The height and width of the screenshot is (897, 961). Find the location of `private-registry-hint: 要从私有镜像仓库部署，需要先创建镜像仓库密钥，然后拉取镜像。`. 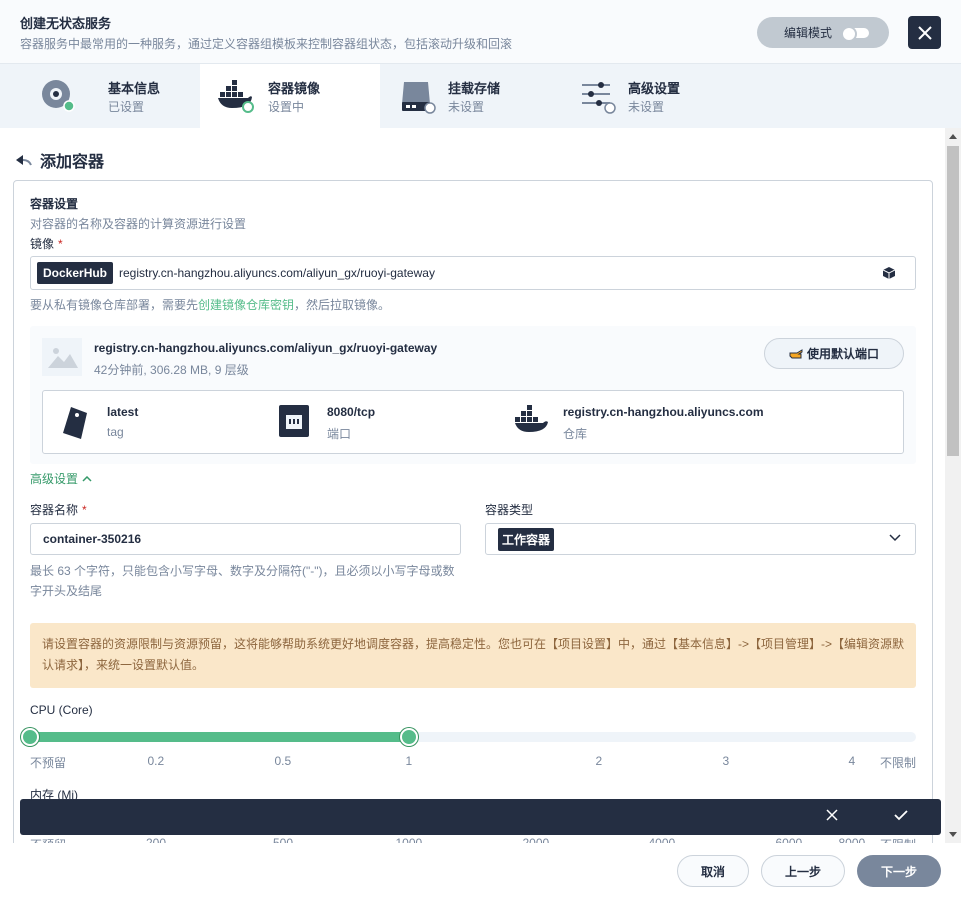

private-registry-hint: 要从私有镜像仓库部署，需要先创建镜像仓库密钥，然后拉取镜像。 is located at coordinates (210, 305).